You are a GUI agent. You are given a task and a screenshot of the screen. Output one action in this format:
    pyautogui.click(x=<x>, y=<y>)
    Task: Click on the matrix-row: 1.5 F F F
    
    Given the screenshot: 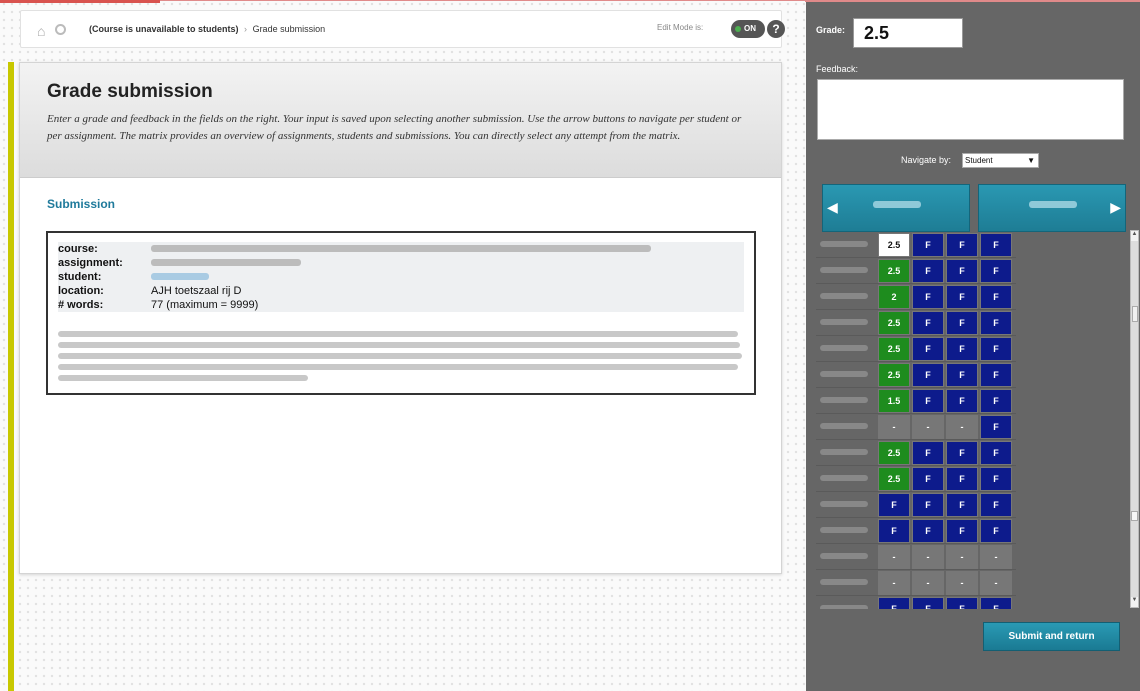 What is the action you would take?
    pyautogui.click(x=916, y=401)
    